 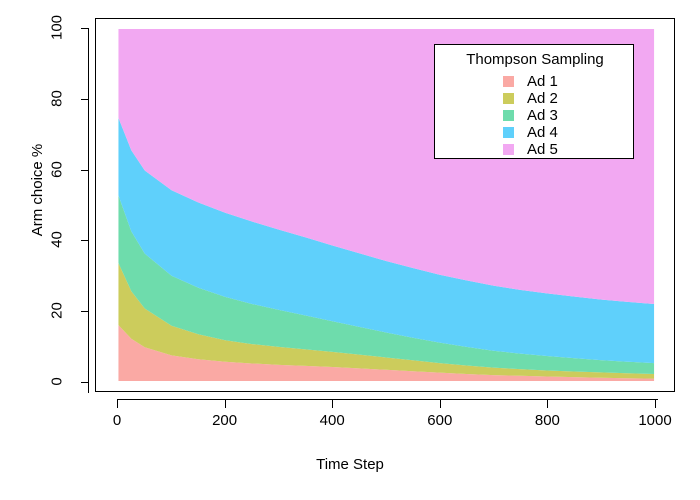 What do you see at coordinates (542, 115) in the screenshot?
I see `legend-label: Ad 3` at bounding box center [542, 115].